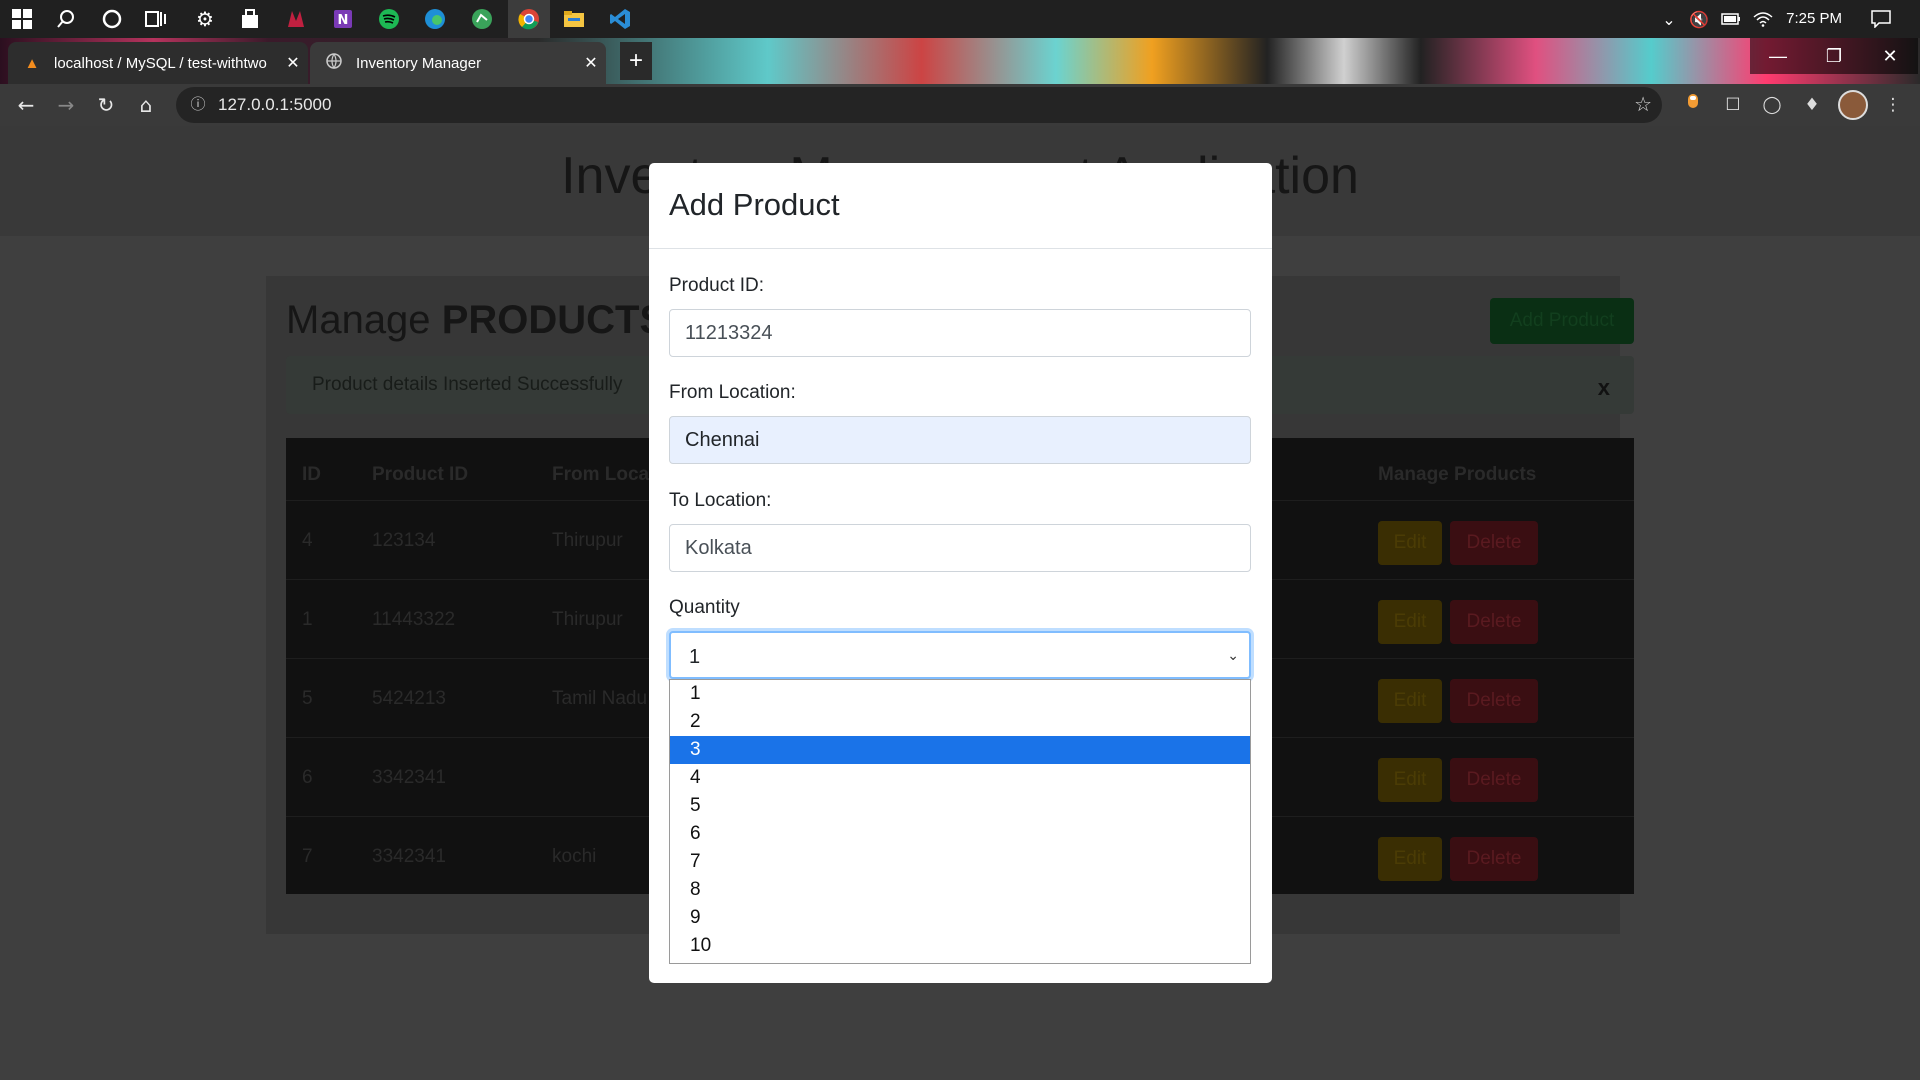 This screenshot has height=1080, width=1920. I want to click on spotify-icon, so click(389, 19).